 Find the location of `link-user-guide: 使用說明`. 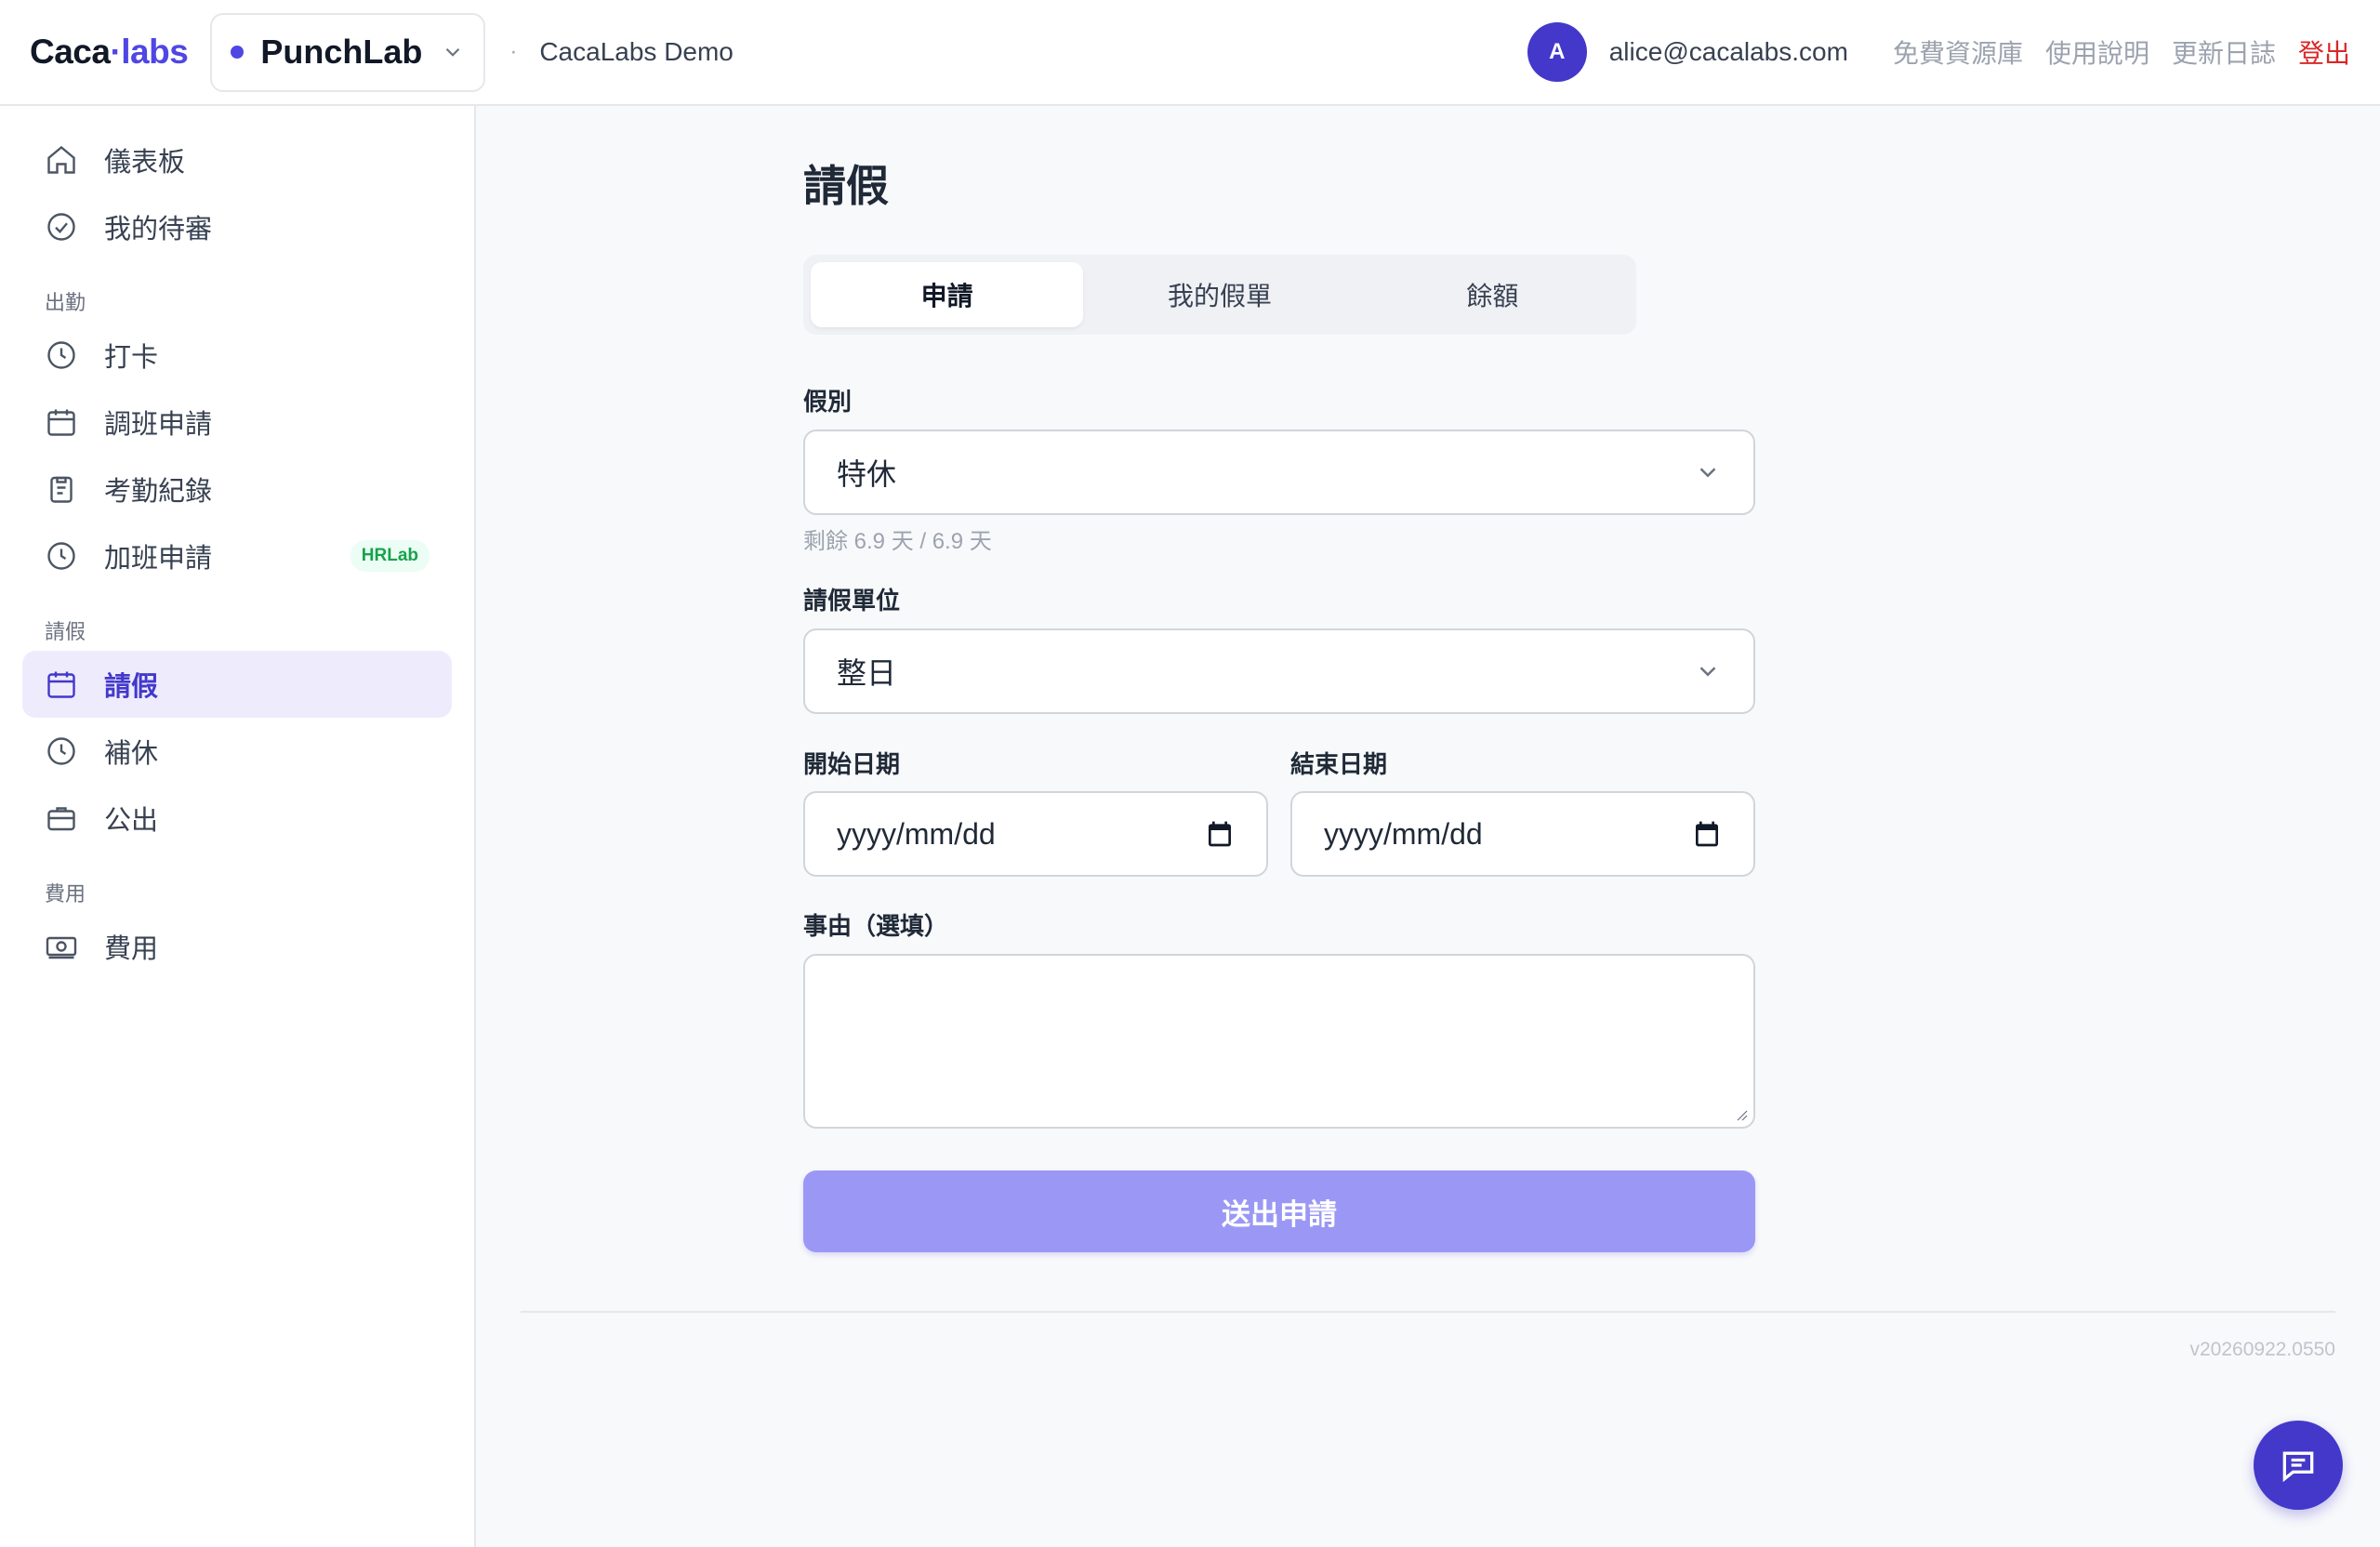

link-user-guide: 使用說明 is located at coordinates (2097, 52).